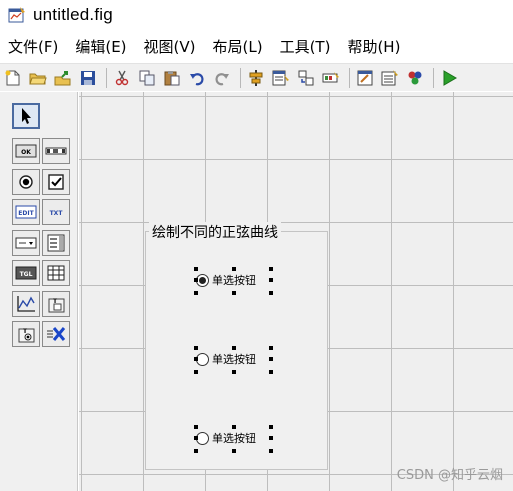 The height and width of the screenshot is (491, 513). I want to click on static-text-icon: TXT, so click(56, 212).